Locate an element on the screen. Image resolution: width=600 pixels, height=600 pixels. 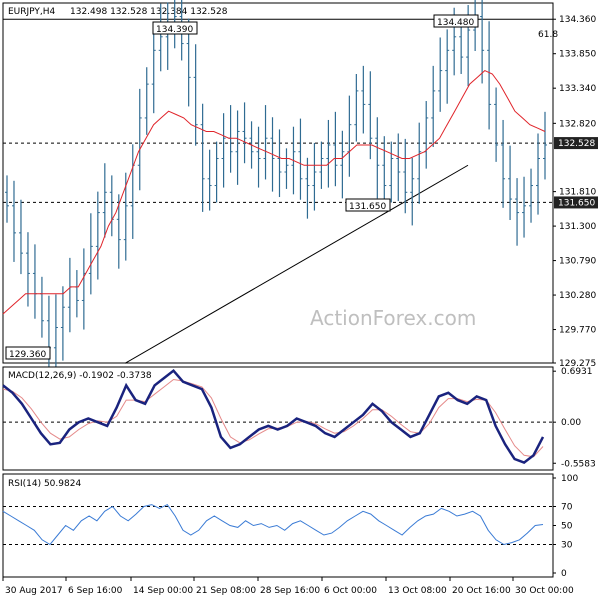
price-axis-tick-label: 132.528 is located at coordinates (576, 144).